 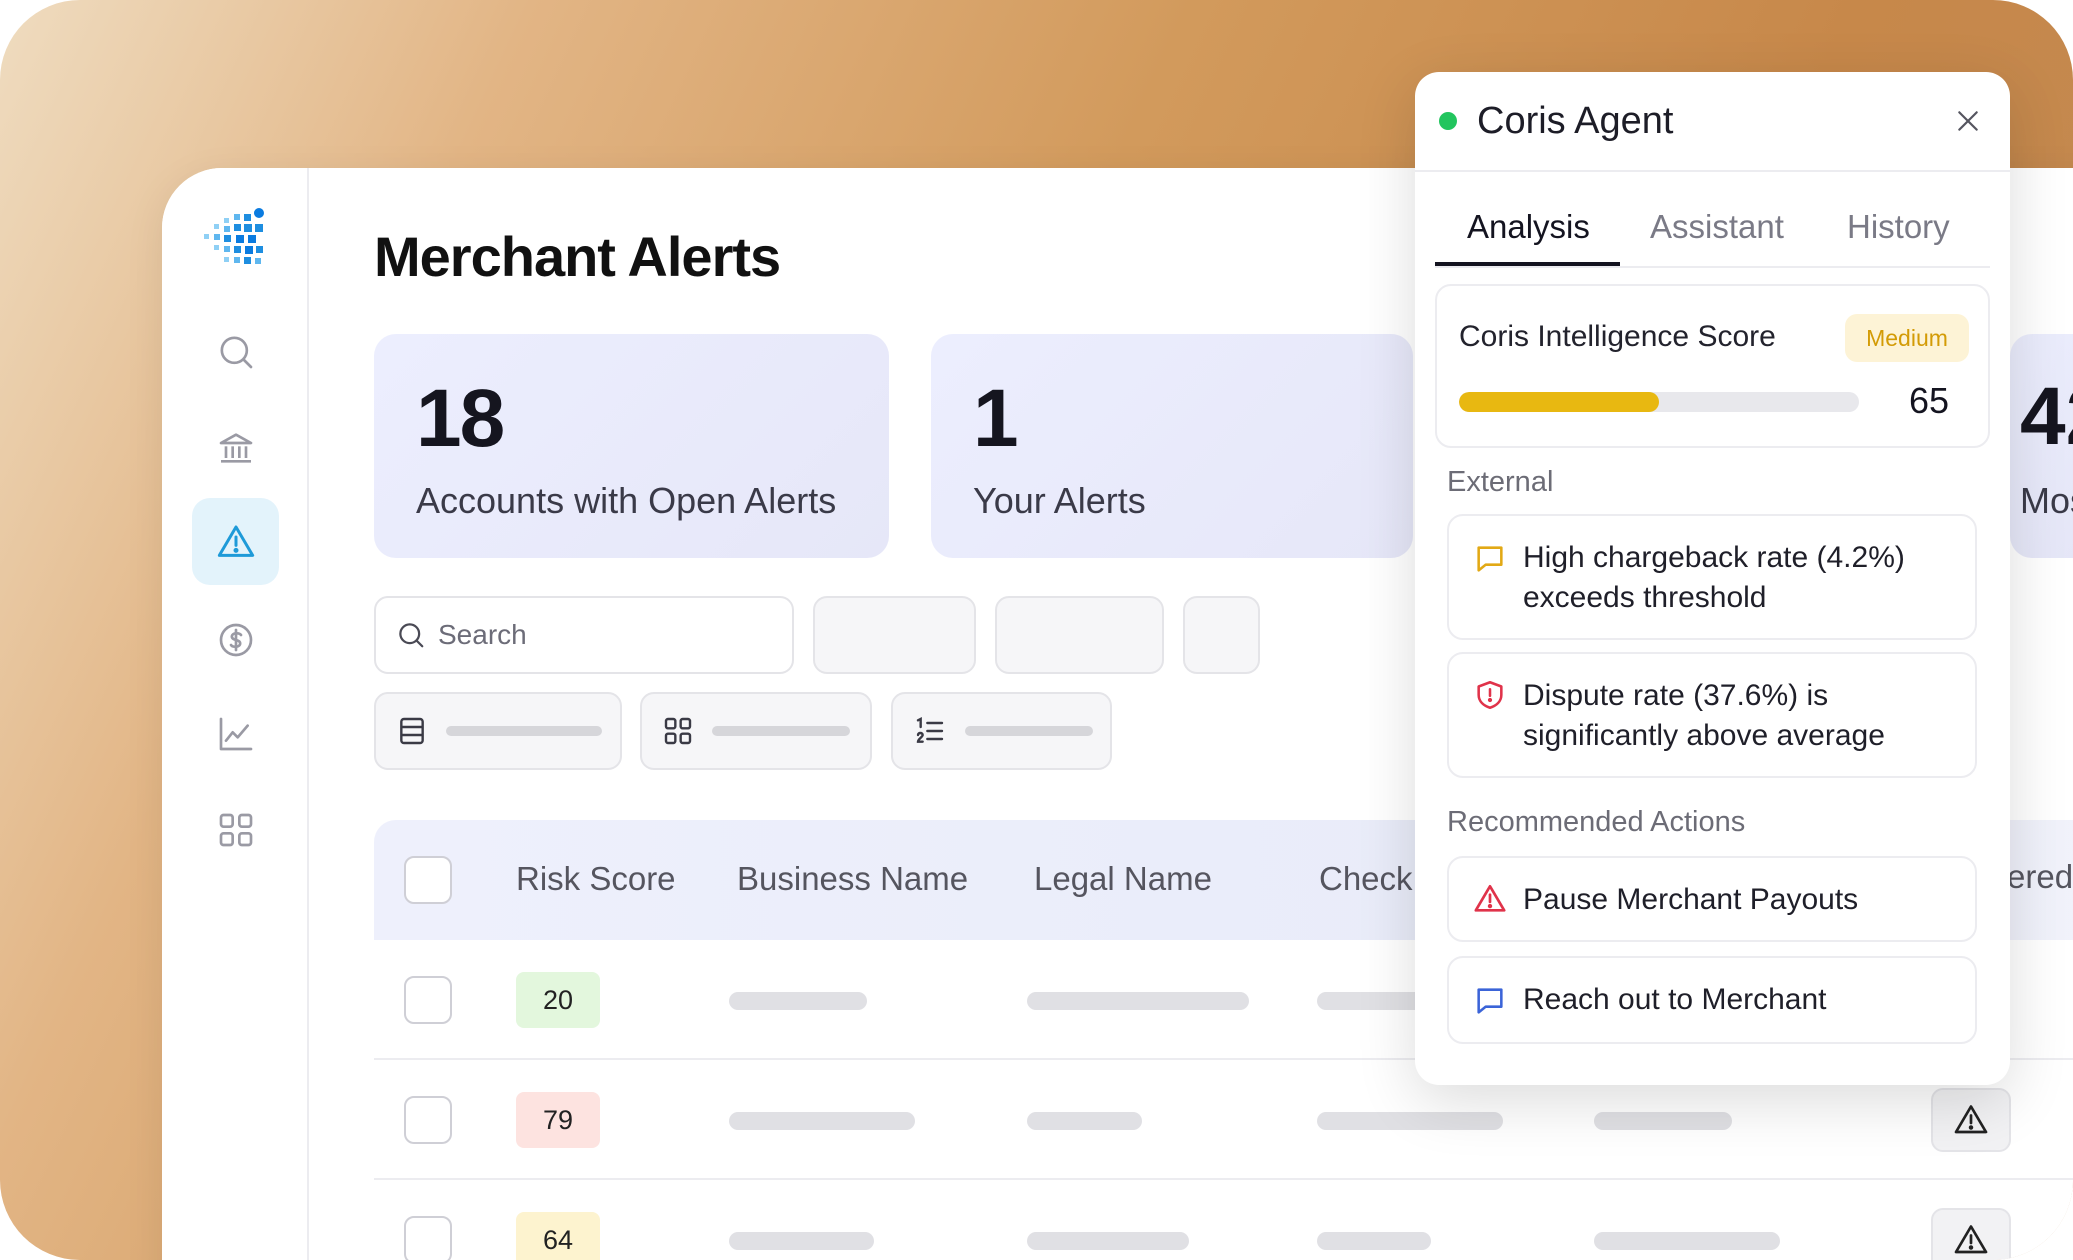 I want to click on numbered-list-icon, so click(x=930, y=730).